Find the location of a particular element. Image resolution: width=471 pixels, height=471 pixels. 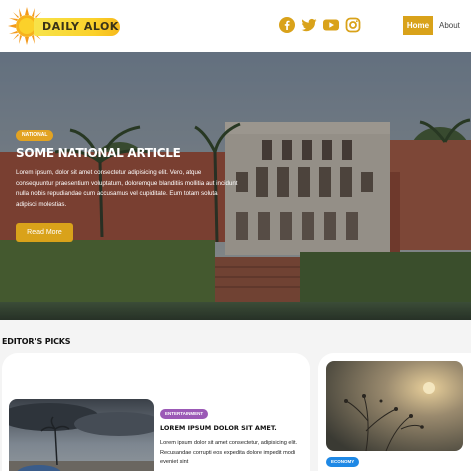

nav-about-link: About is located at coordinates (449, 25).